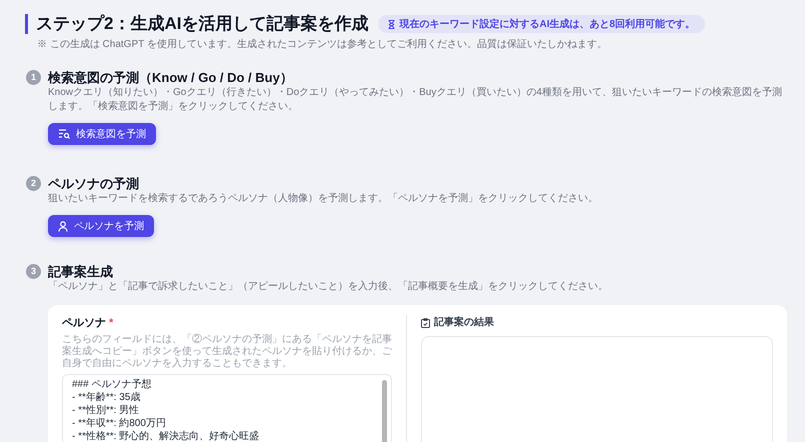 This screenshot has width=805, height=442. I want to click on step-title: ペルソナの予測, so click(94, 183).